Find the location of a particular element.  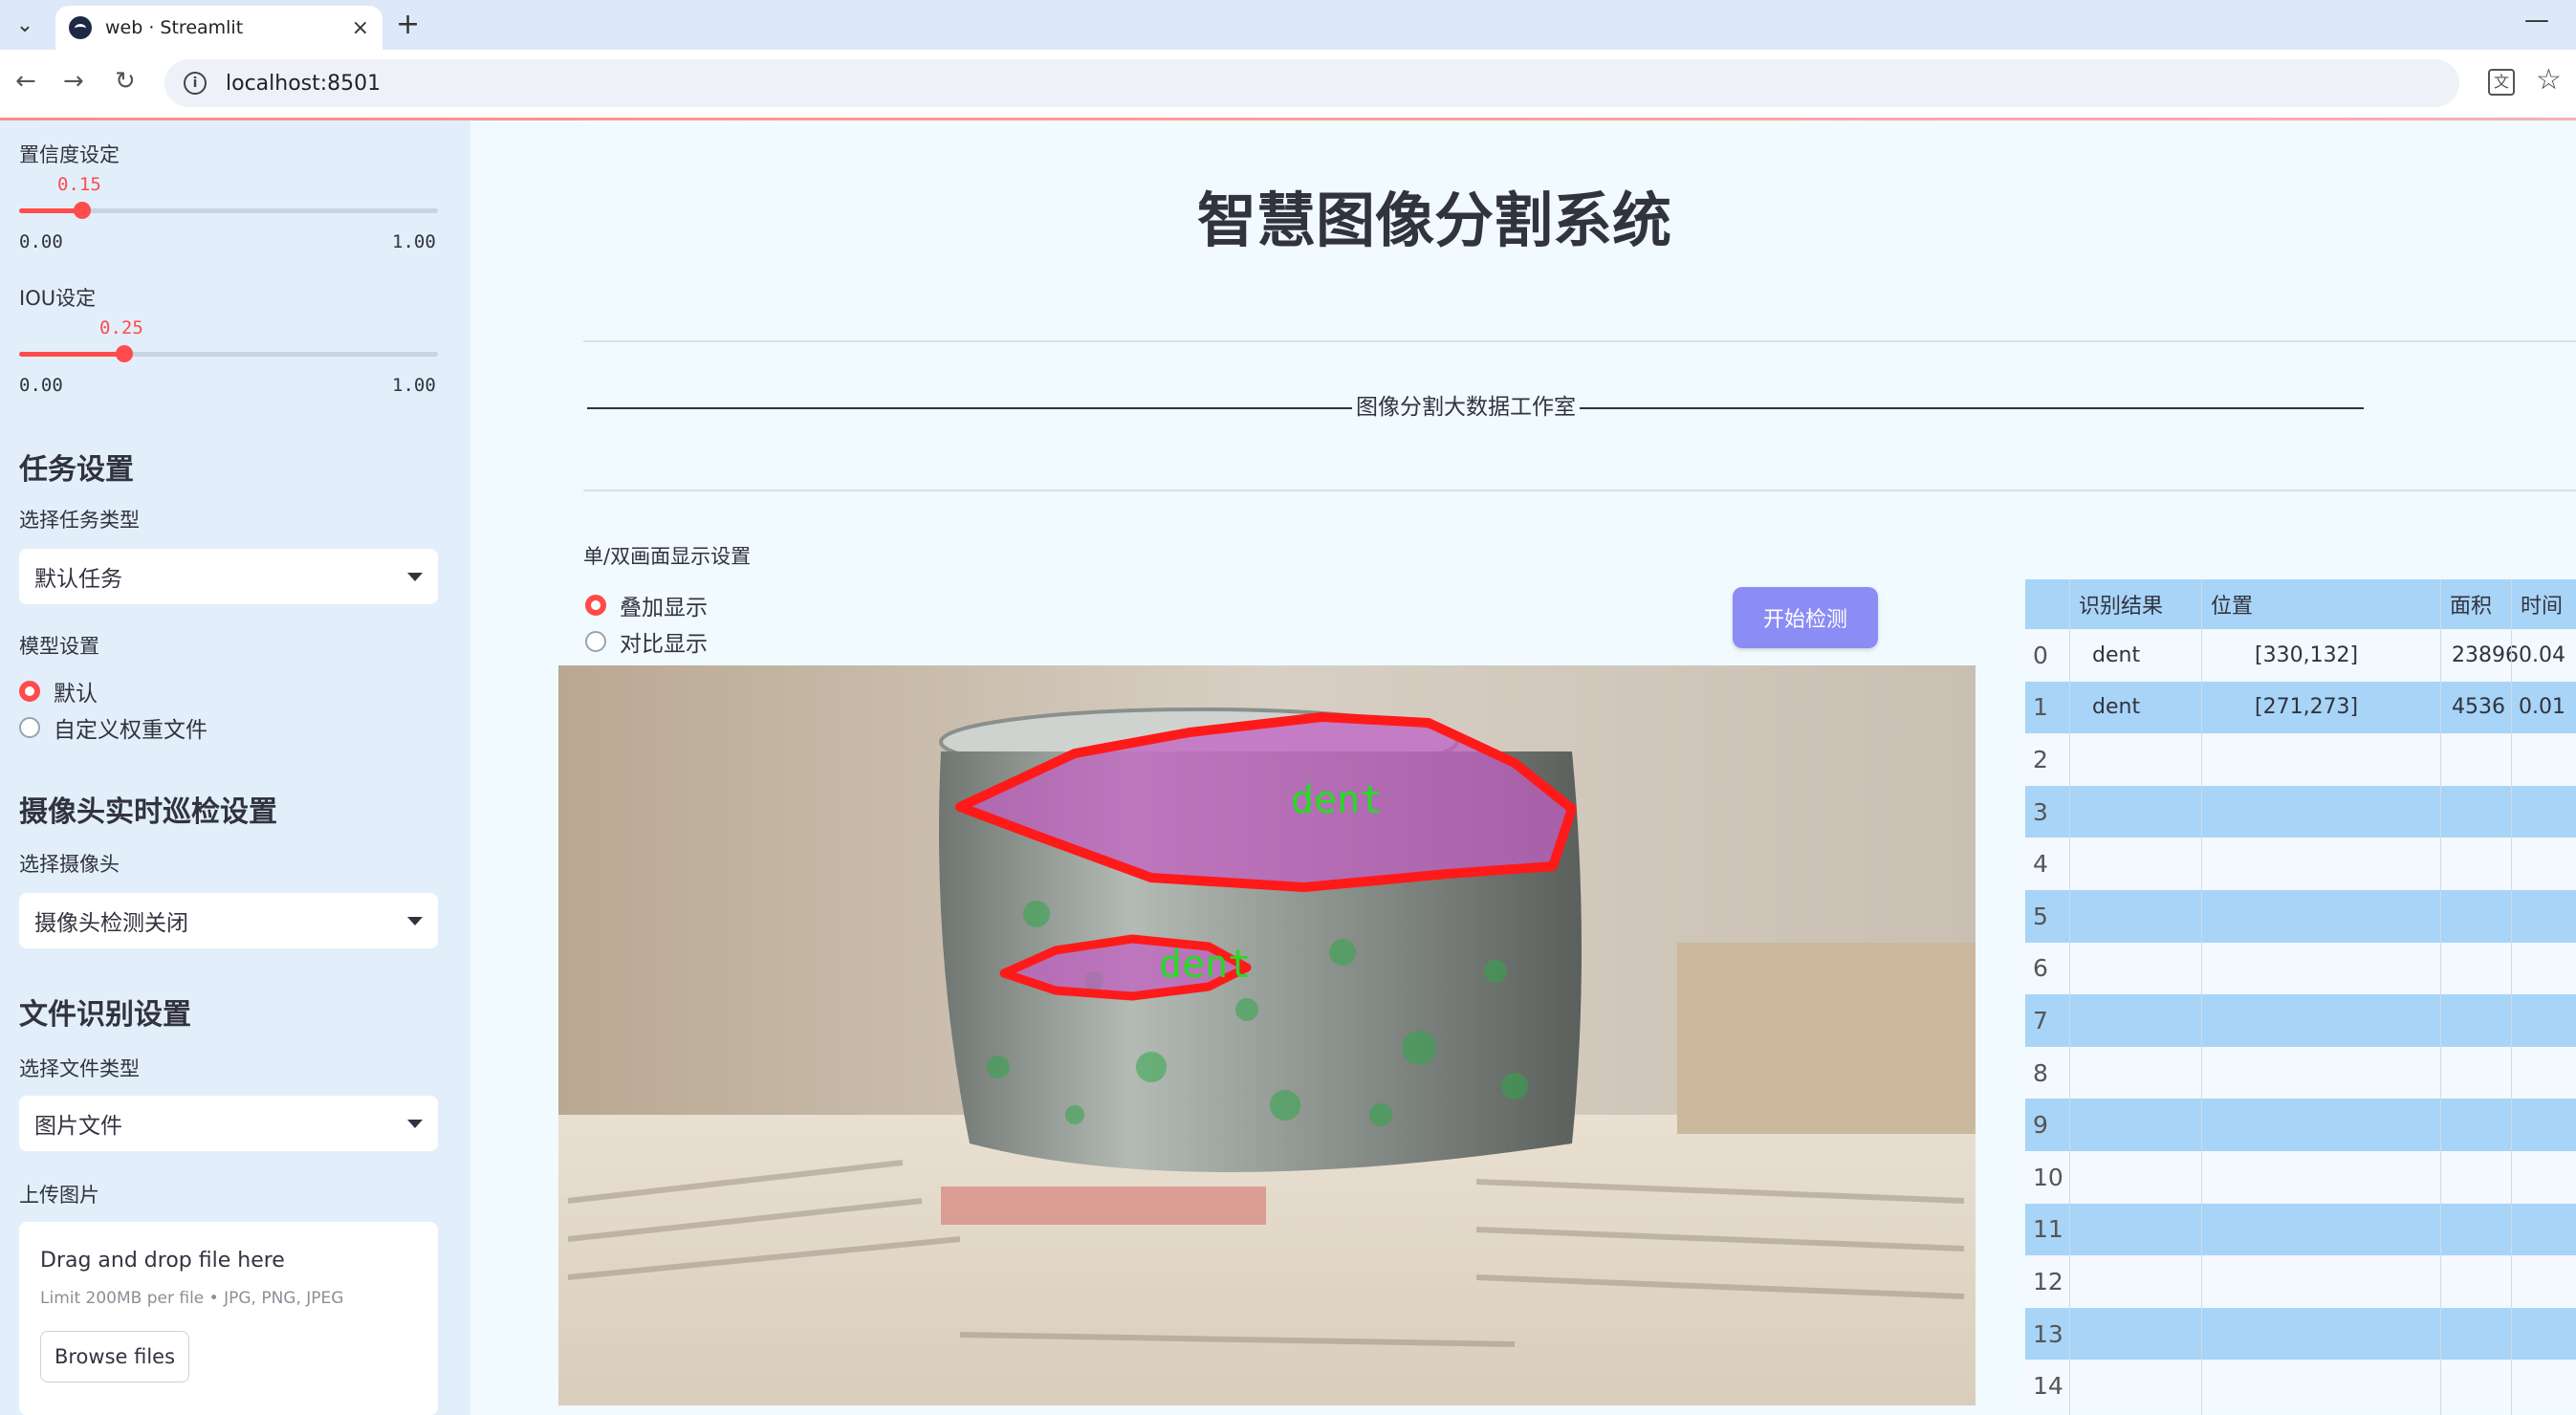

back-arrow-icon: ← is located at coordinates (25, 81).